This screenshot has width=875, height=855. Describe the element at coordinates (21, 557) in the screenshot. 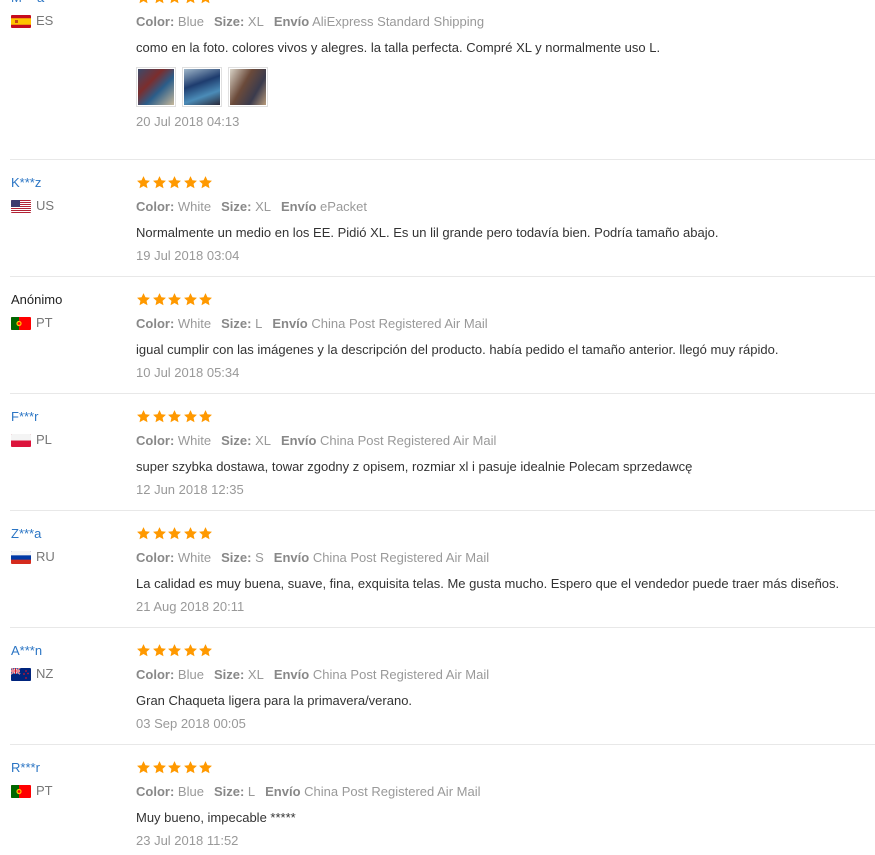

I see `russia-flag-icon` at that location.